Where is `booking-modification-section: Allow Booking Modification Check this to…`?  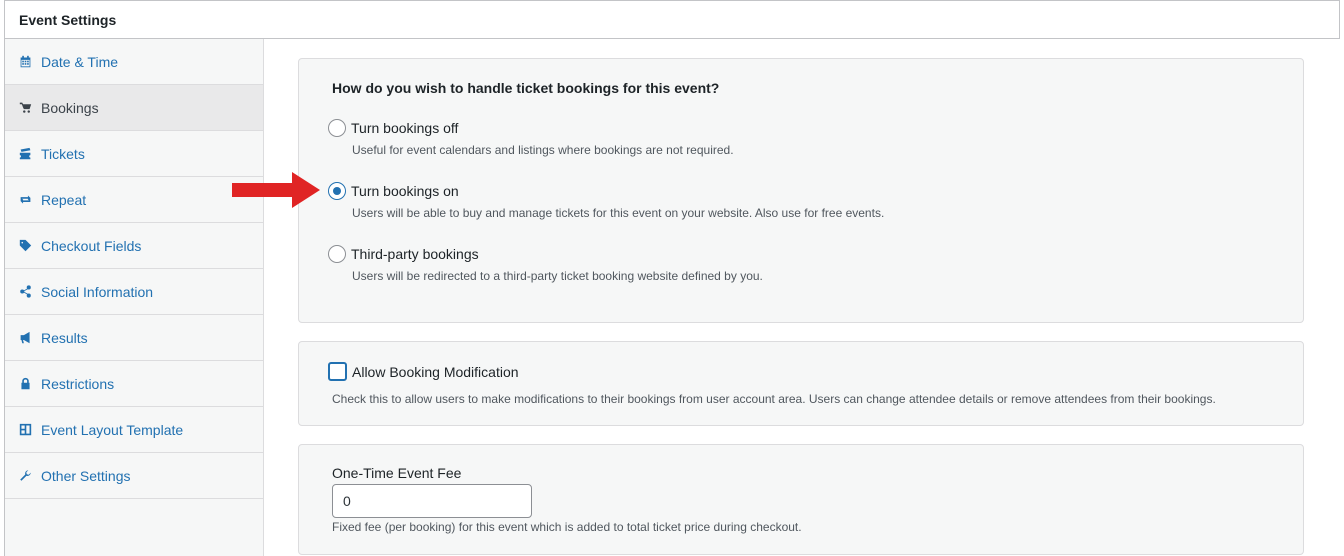
booking-modification-section: Allow Booking Modification Check this to… is located at coordinates (801, 383).